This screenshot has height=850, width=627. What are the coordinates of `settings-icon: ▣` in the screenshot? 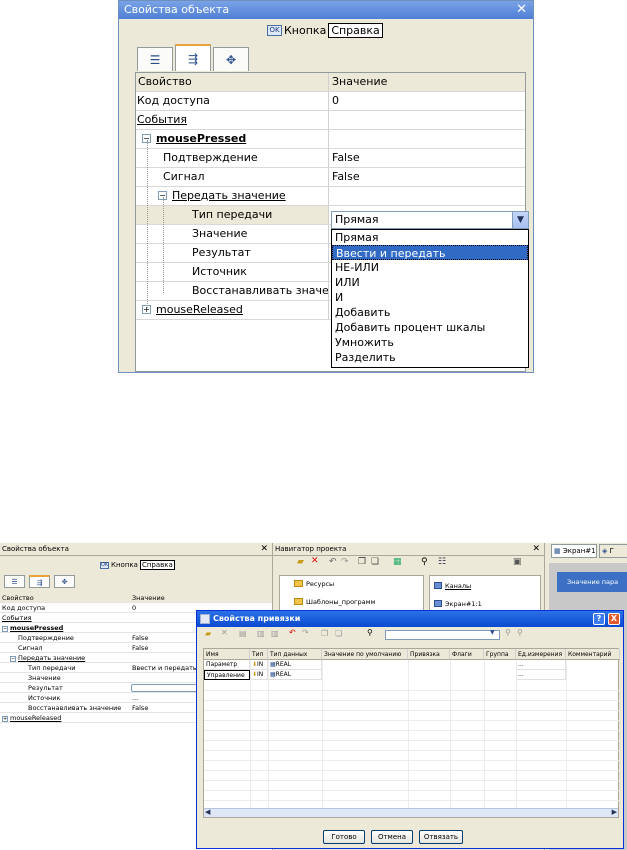 It's located at (517, 562).